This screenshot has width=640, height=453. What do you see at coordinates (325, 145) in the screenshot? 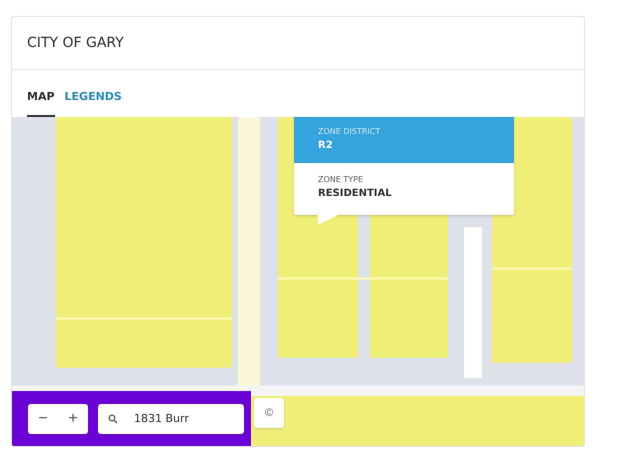
I see `field-value: R2` at bounding box center [325, 145].